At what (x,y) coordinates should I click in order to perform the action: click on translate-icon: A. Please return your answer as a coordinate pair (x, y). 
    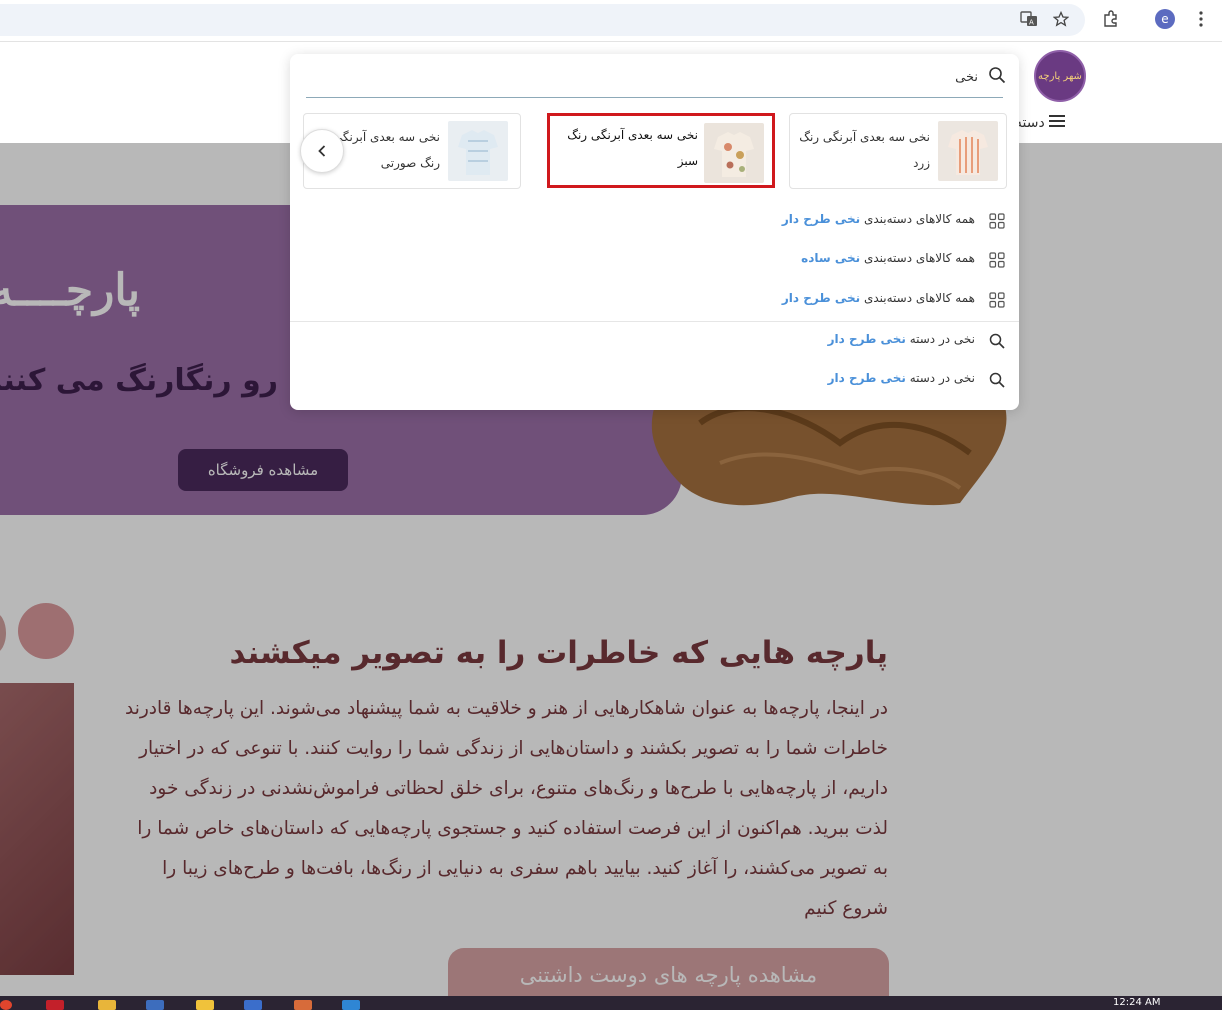
    Looking at the image, I should click on (1029, 19).